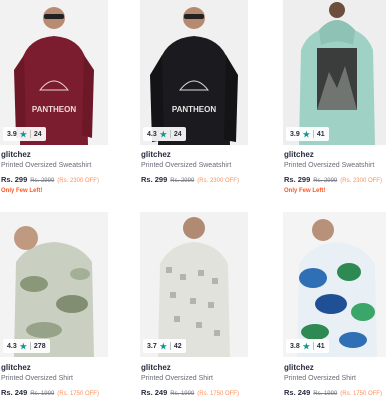 This screenshot has width=386, height=400. I want to click on rating-badge: 4.3 ★ 24, so click(164, 134).